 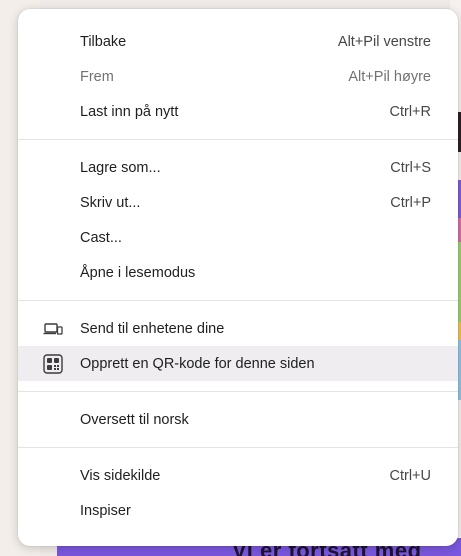 What do you see at coordinates (97, 76) in the screenshot?
I see `menu-item-label: Frem` at bounding box center [97, 76].